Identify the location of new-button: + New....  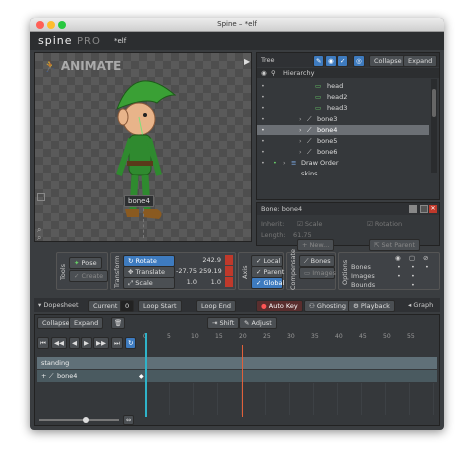
(316, 245).